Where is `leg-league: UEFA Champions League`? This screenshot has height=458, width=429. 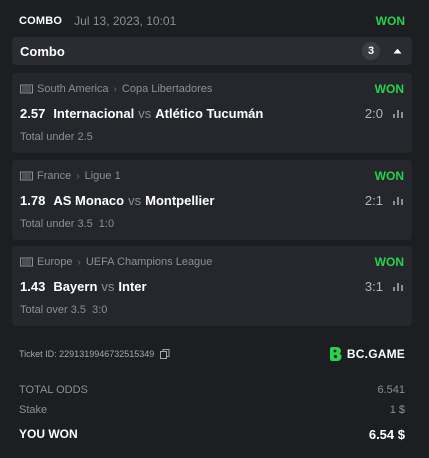 leg-league: UEFA Champions League is located at coordinates (149, 262).